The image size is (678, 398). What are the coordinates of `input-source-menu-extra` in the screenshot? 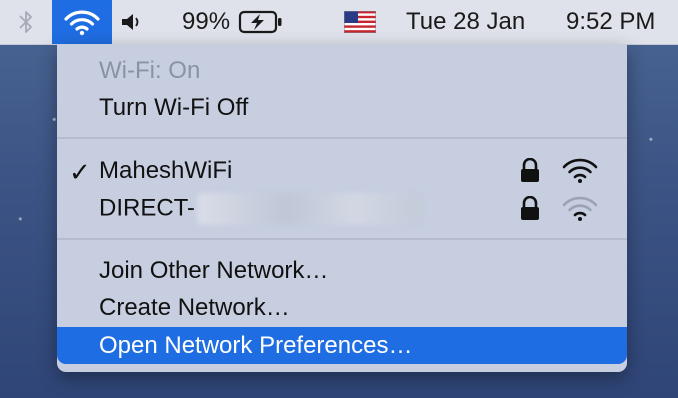 It's located at (360, 22).